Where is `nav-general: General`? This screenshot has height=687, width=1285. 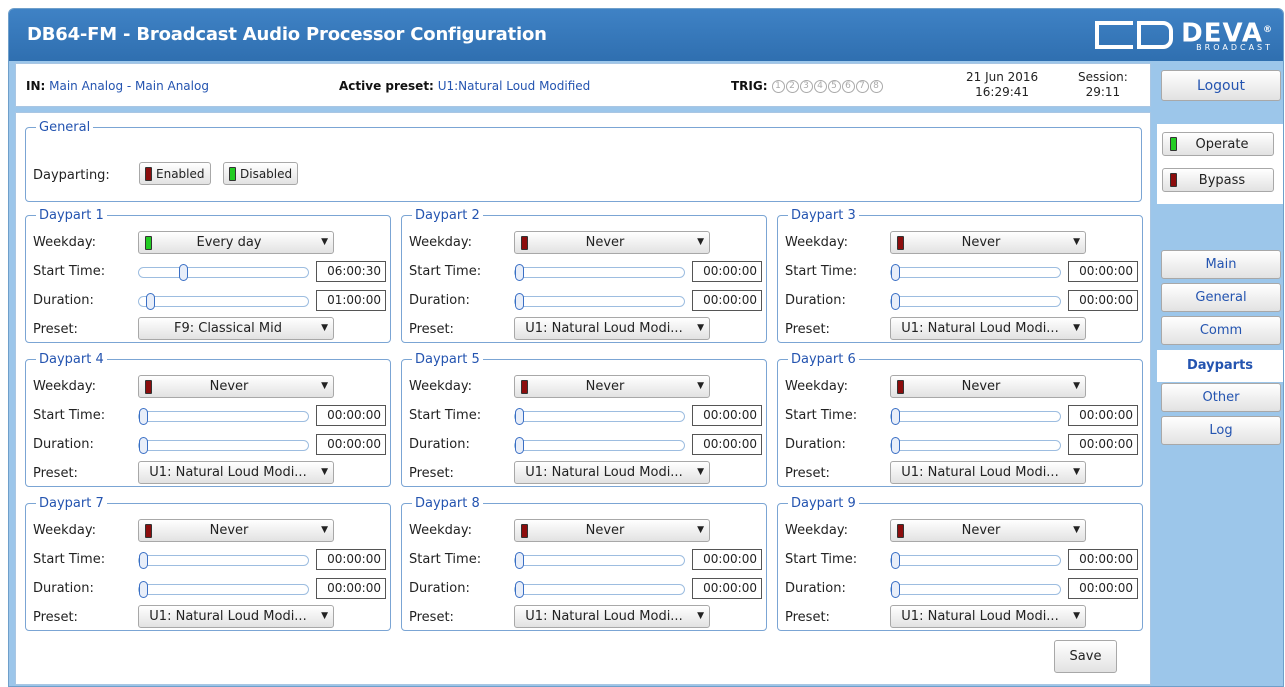
nav-general: General is located at coordinates (1221, 297).